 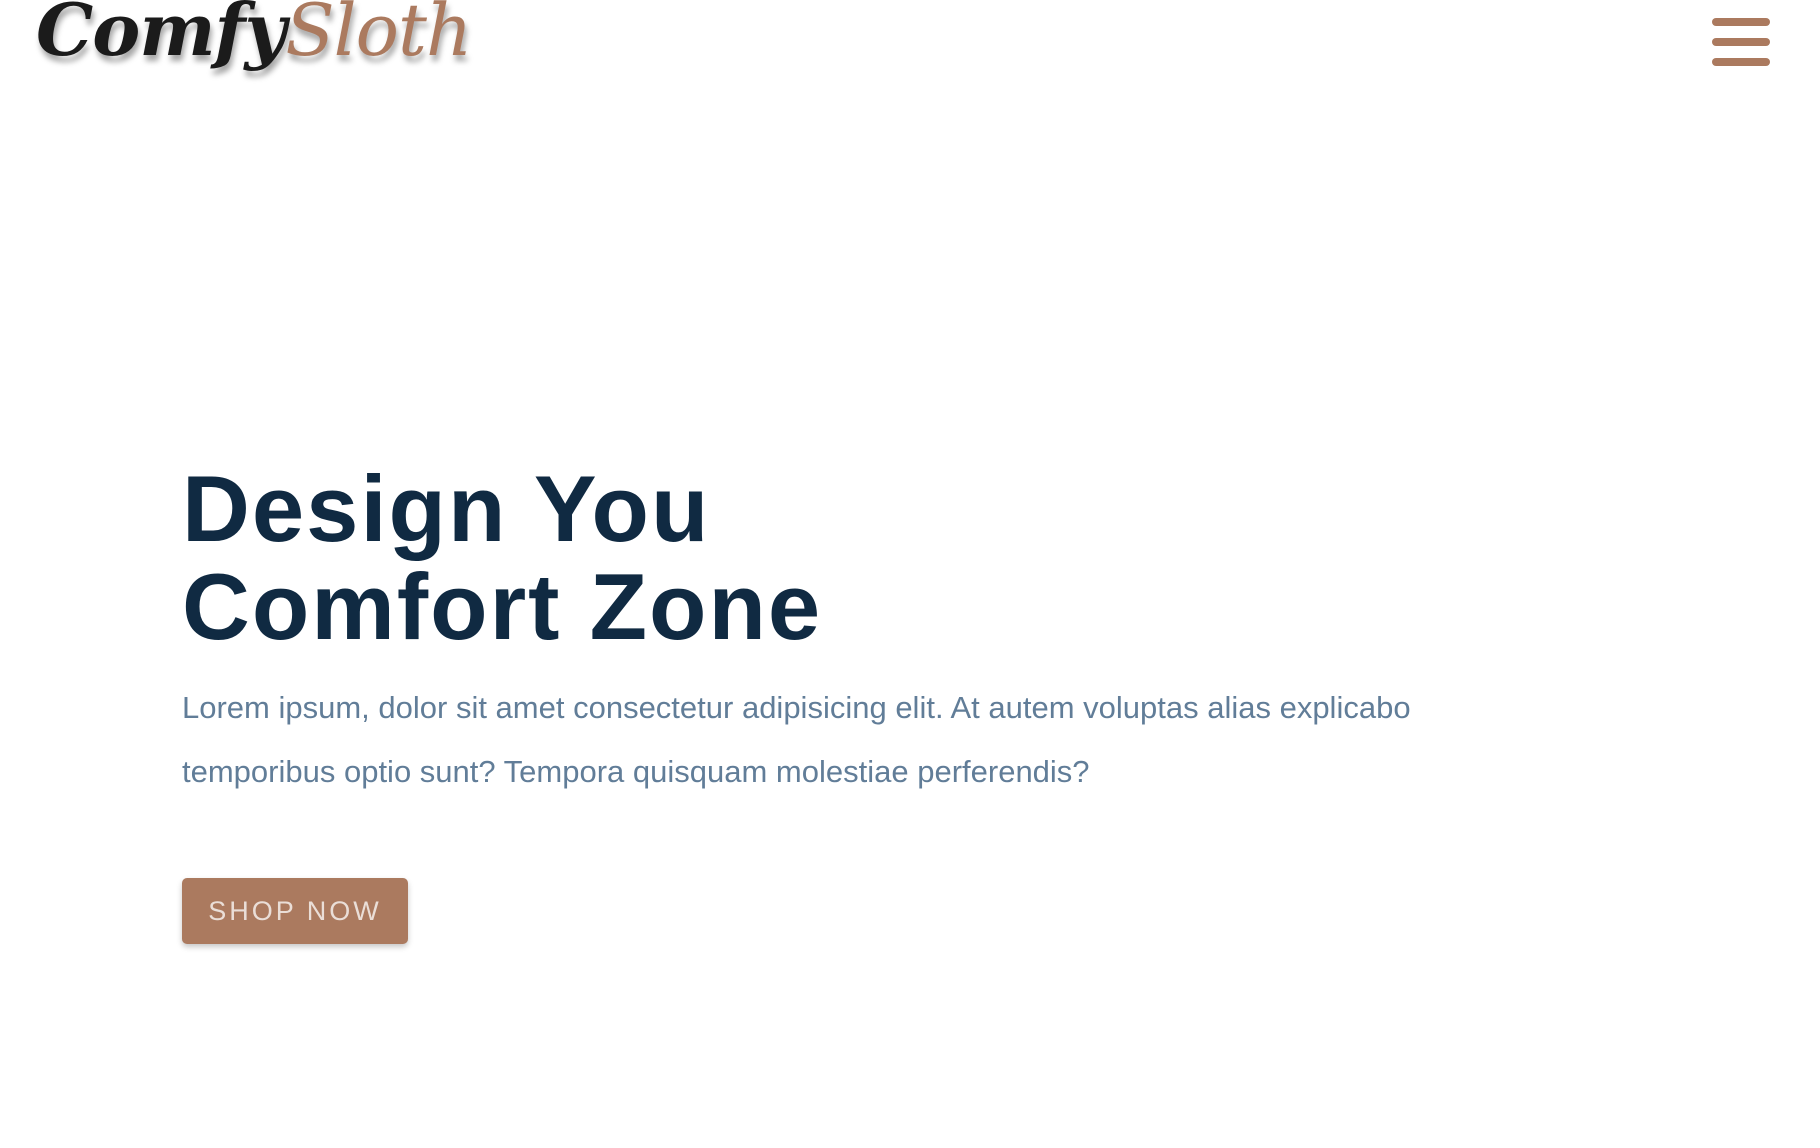 I want to click on shop-now-button: Shop Now, so click(x=295, y=911).